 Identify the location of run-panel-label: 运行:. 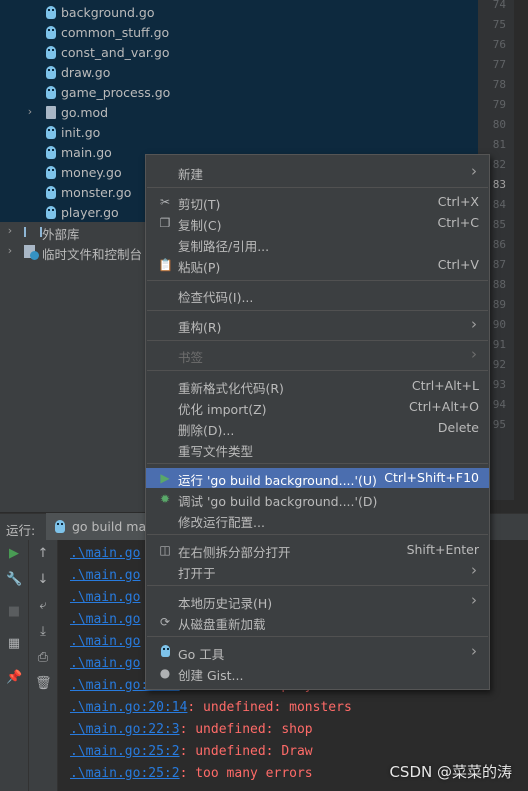
(21, 530).